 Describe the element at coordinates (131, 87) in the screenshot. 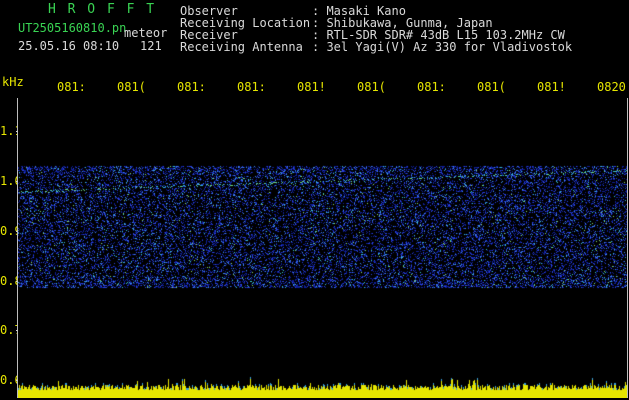

I see `x-tick-1: 081(` at that location.